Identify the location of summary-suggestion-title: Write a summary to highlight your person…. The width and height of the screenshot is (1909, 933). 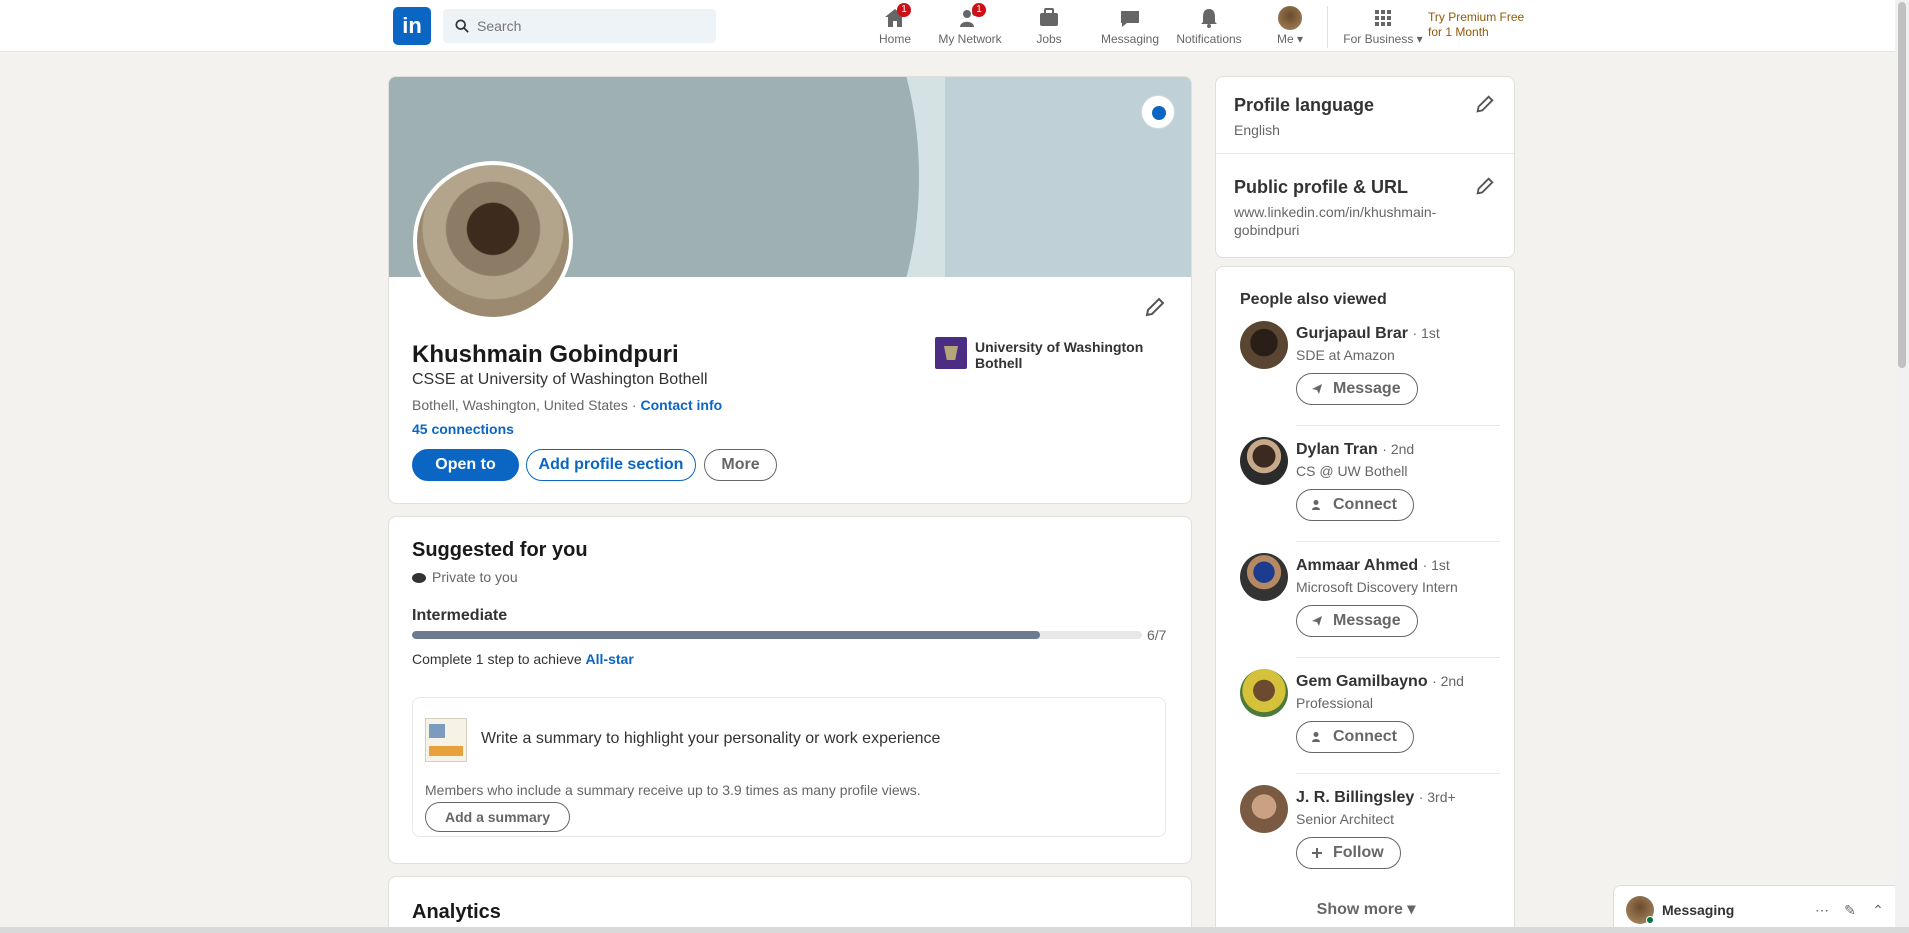
(711, 738).